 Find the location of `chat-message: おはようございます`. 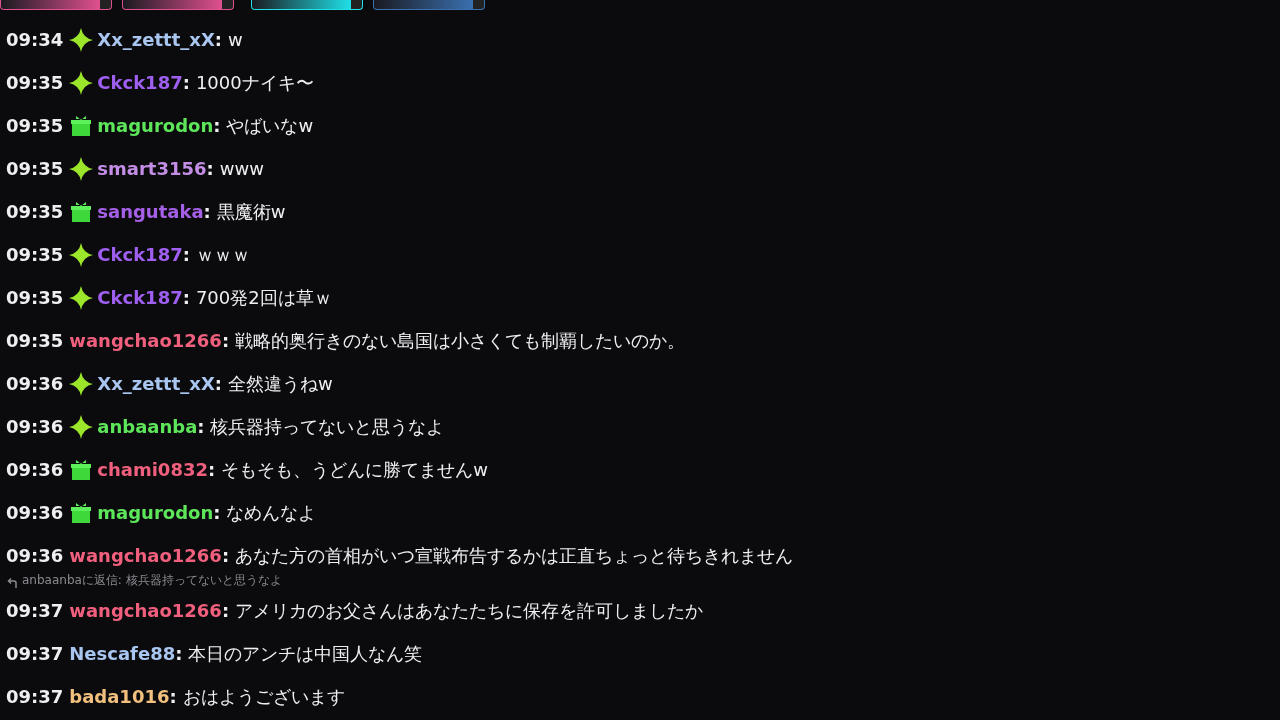

chat-message: おはようございます is located at coordinates (263, 696).